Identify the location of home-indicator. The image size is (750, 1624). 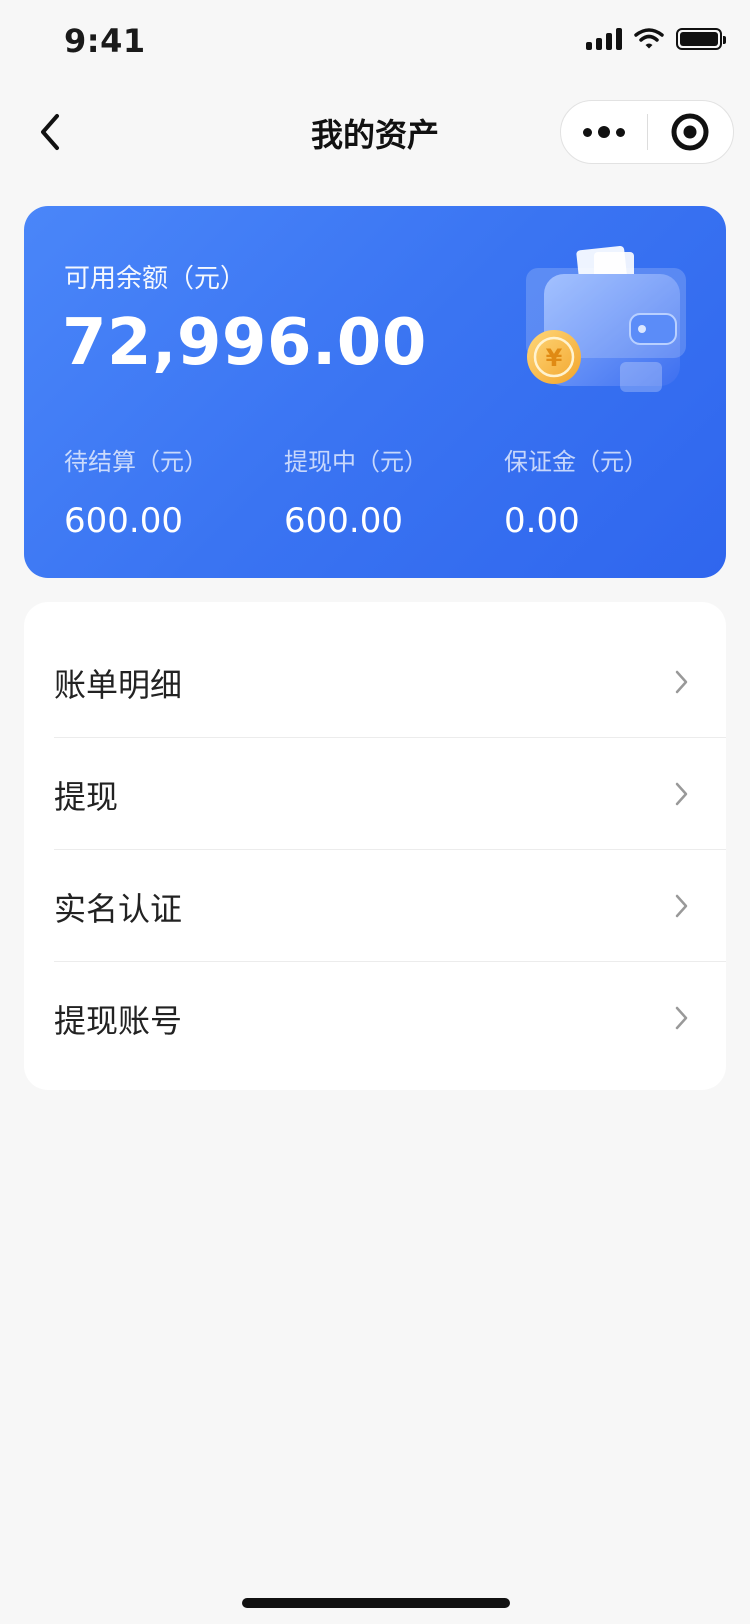
(376, 1603).